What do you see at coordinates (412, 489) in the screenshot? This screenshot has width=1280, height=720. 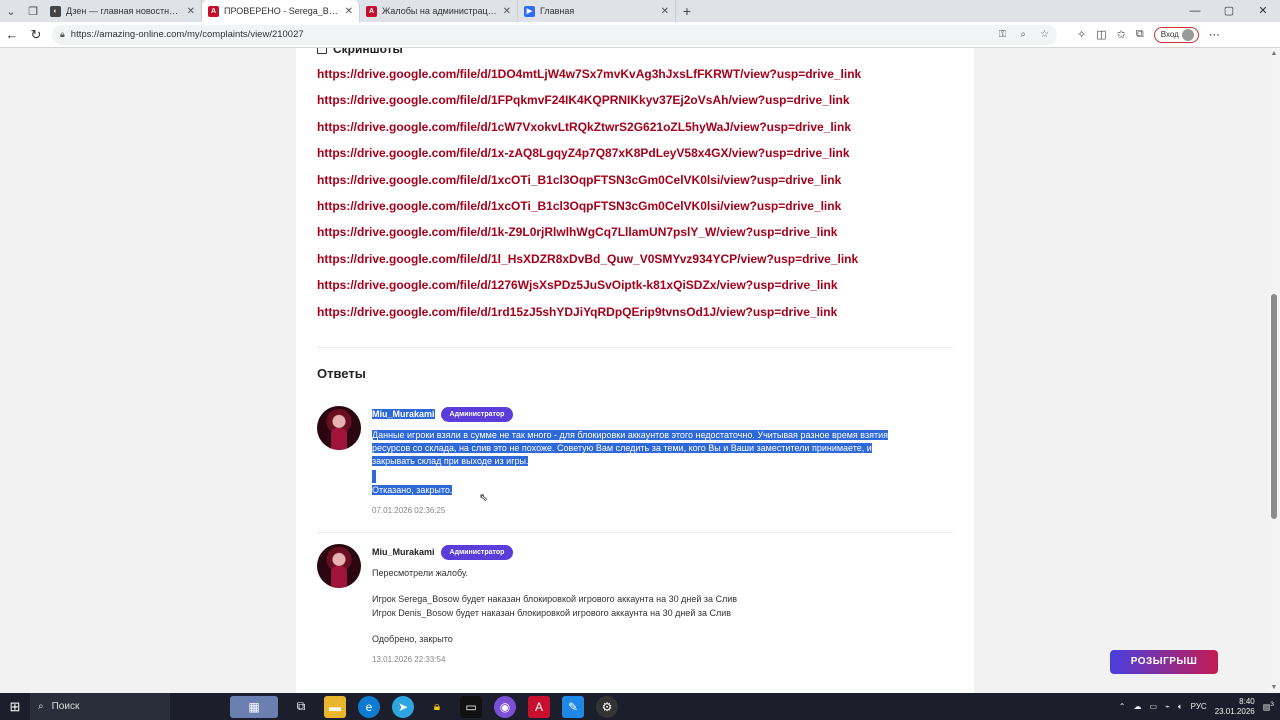 I see `answer-text-line: Отказано, закрыто.` at bounding box center [412, 489].